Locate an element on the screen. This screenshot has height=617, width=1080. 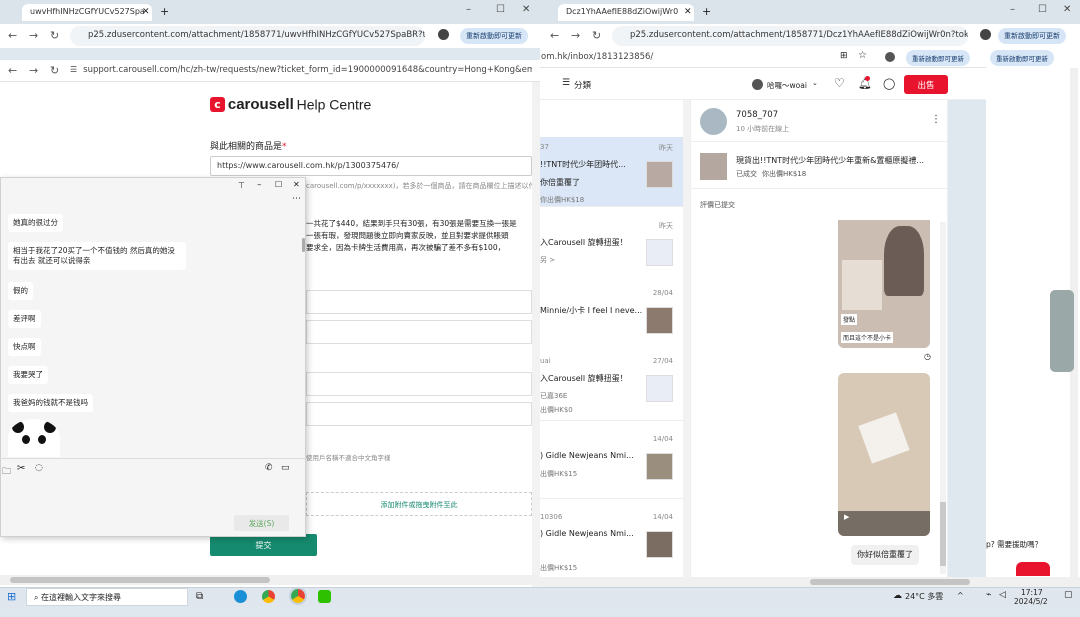
new-tab-icon: + is located at coordinates (164, 11).